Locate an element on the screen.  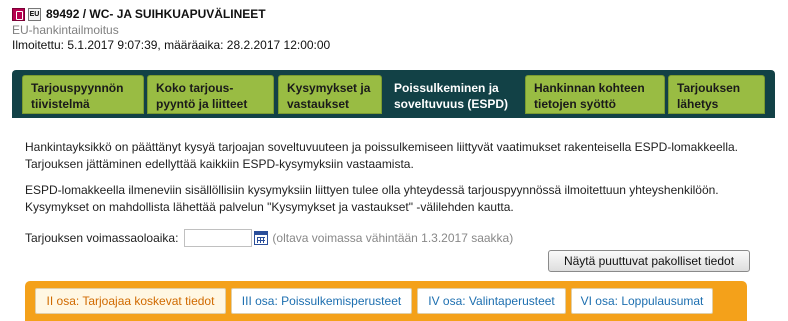
tab-summary: Tarjouspyynnön tiivistelmä is located at coordinates (83, 94).